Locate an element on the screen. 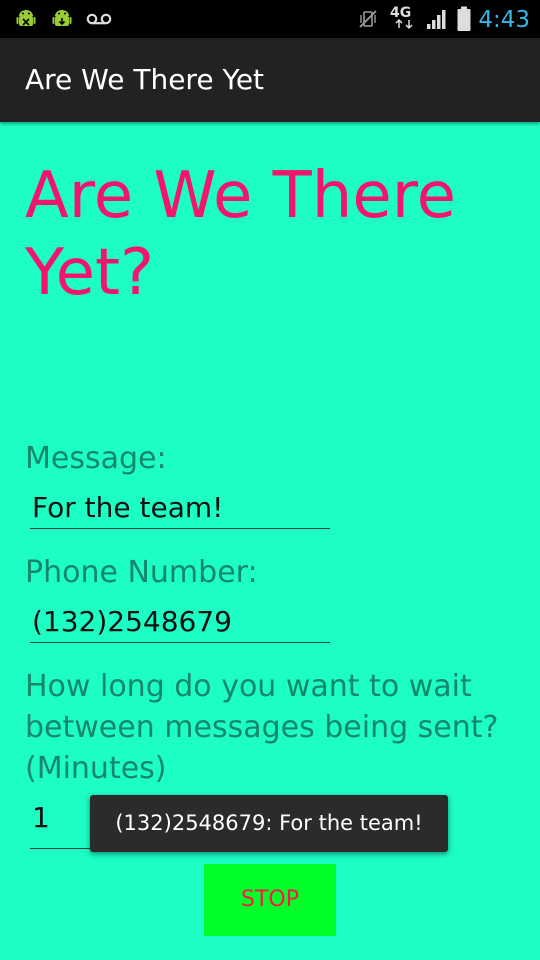  network-type-label: 4G is located at coordinates (400, 13).